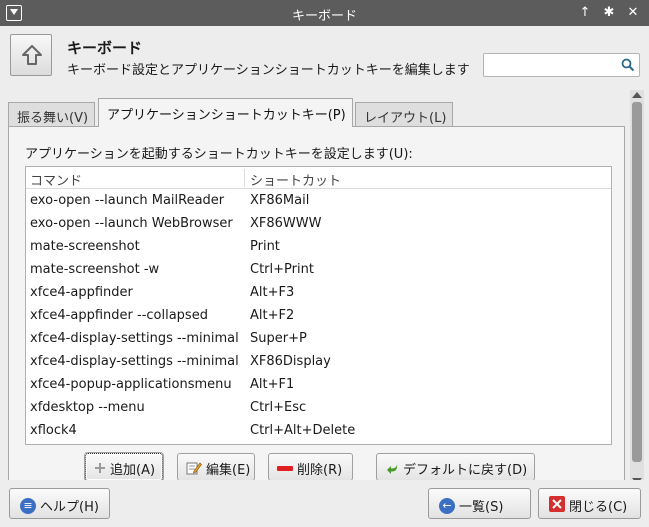 The width and height of the screenshot is (649, 527). I want to click on dialog-button-bar: ≡ ヘルプ(H) ← 一覧(S) 閉じる(C), so click(324, 503).